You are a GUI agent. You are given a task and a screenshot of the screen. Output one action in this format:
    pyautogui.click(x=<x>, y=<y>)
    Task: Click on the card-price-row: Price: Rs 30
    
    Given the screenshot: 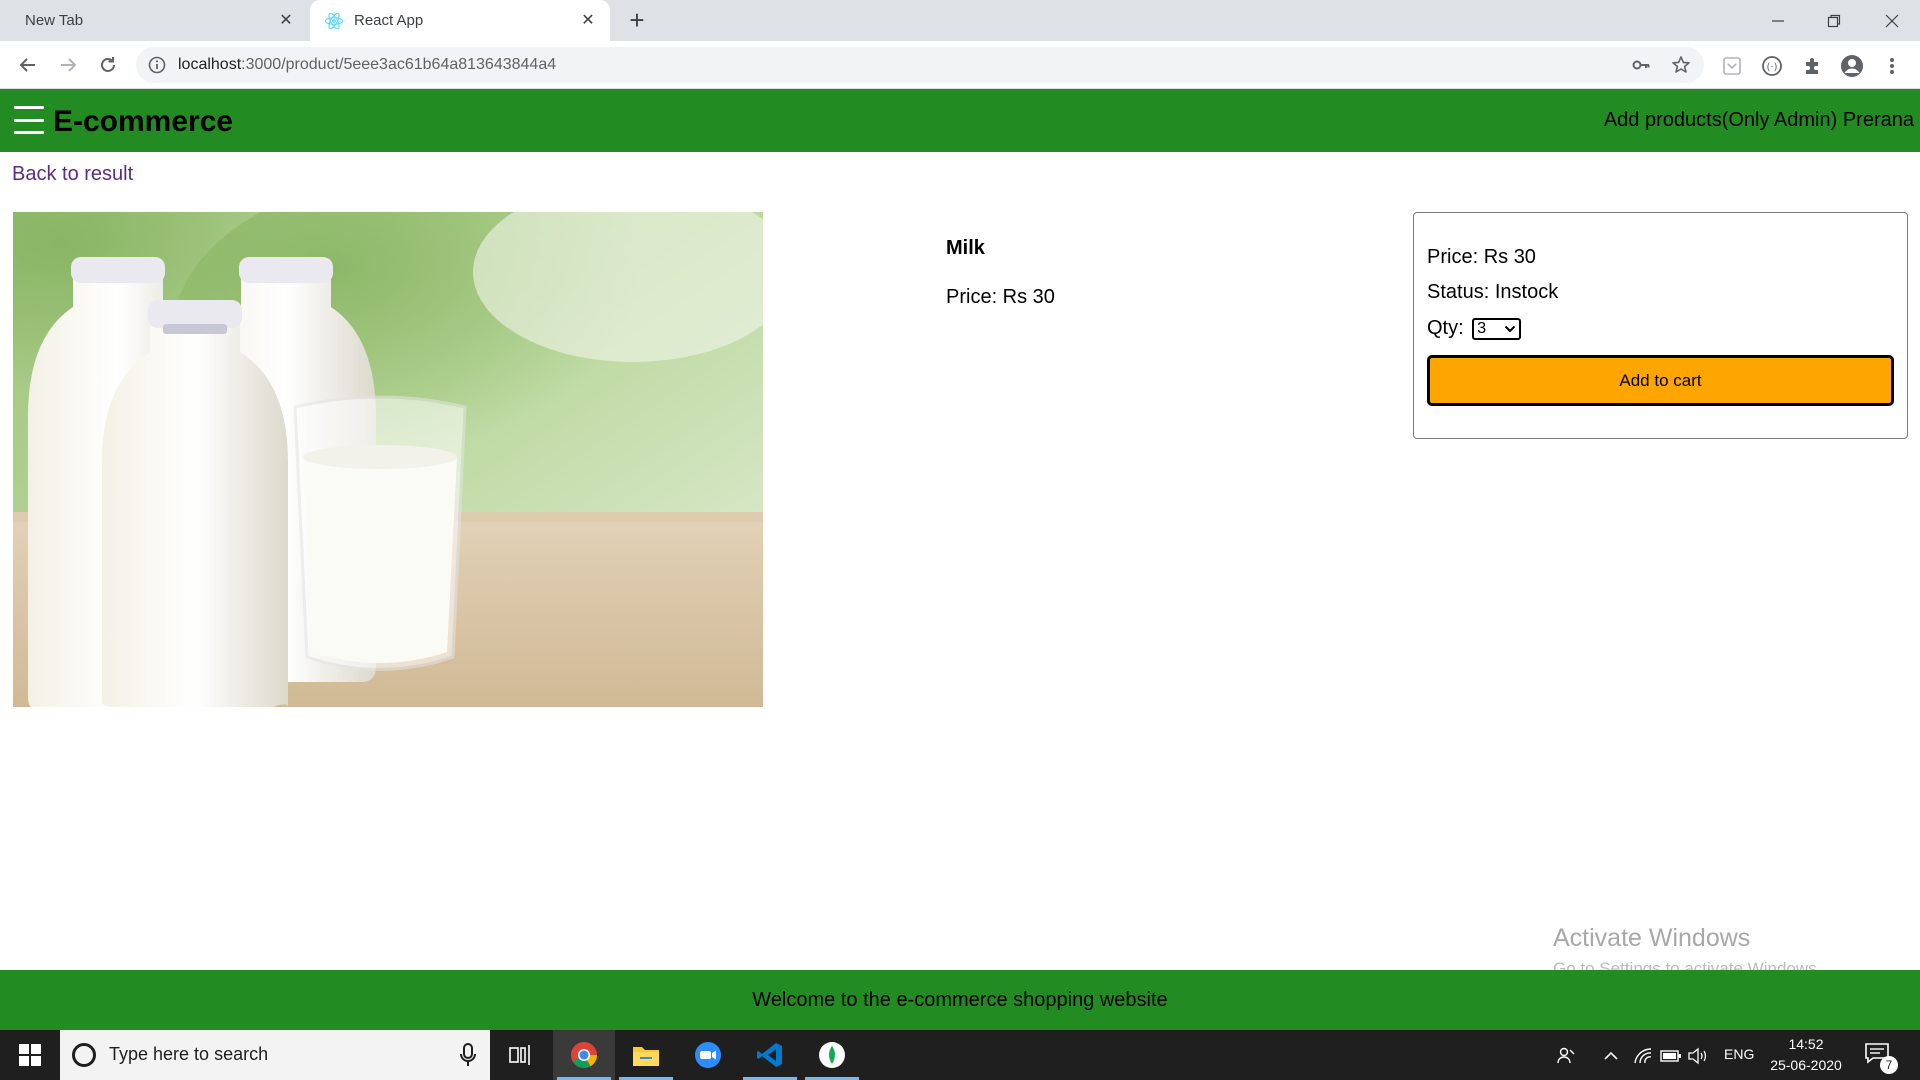 What is the action you would take?
    pyautogui.click(x=1481, y=257)
    